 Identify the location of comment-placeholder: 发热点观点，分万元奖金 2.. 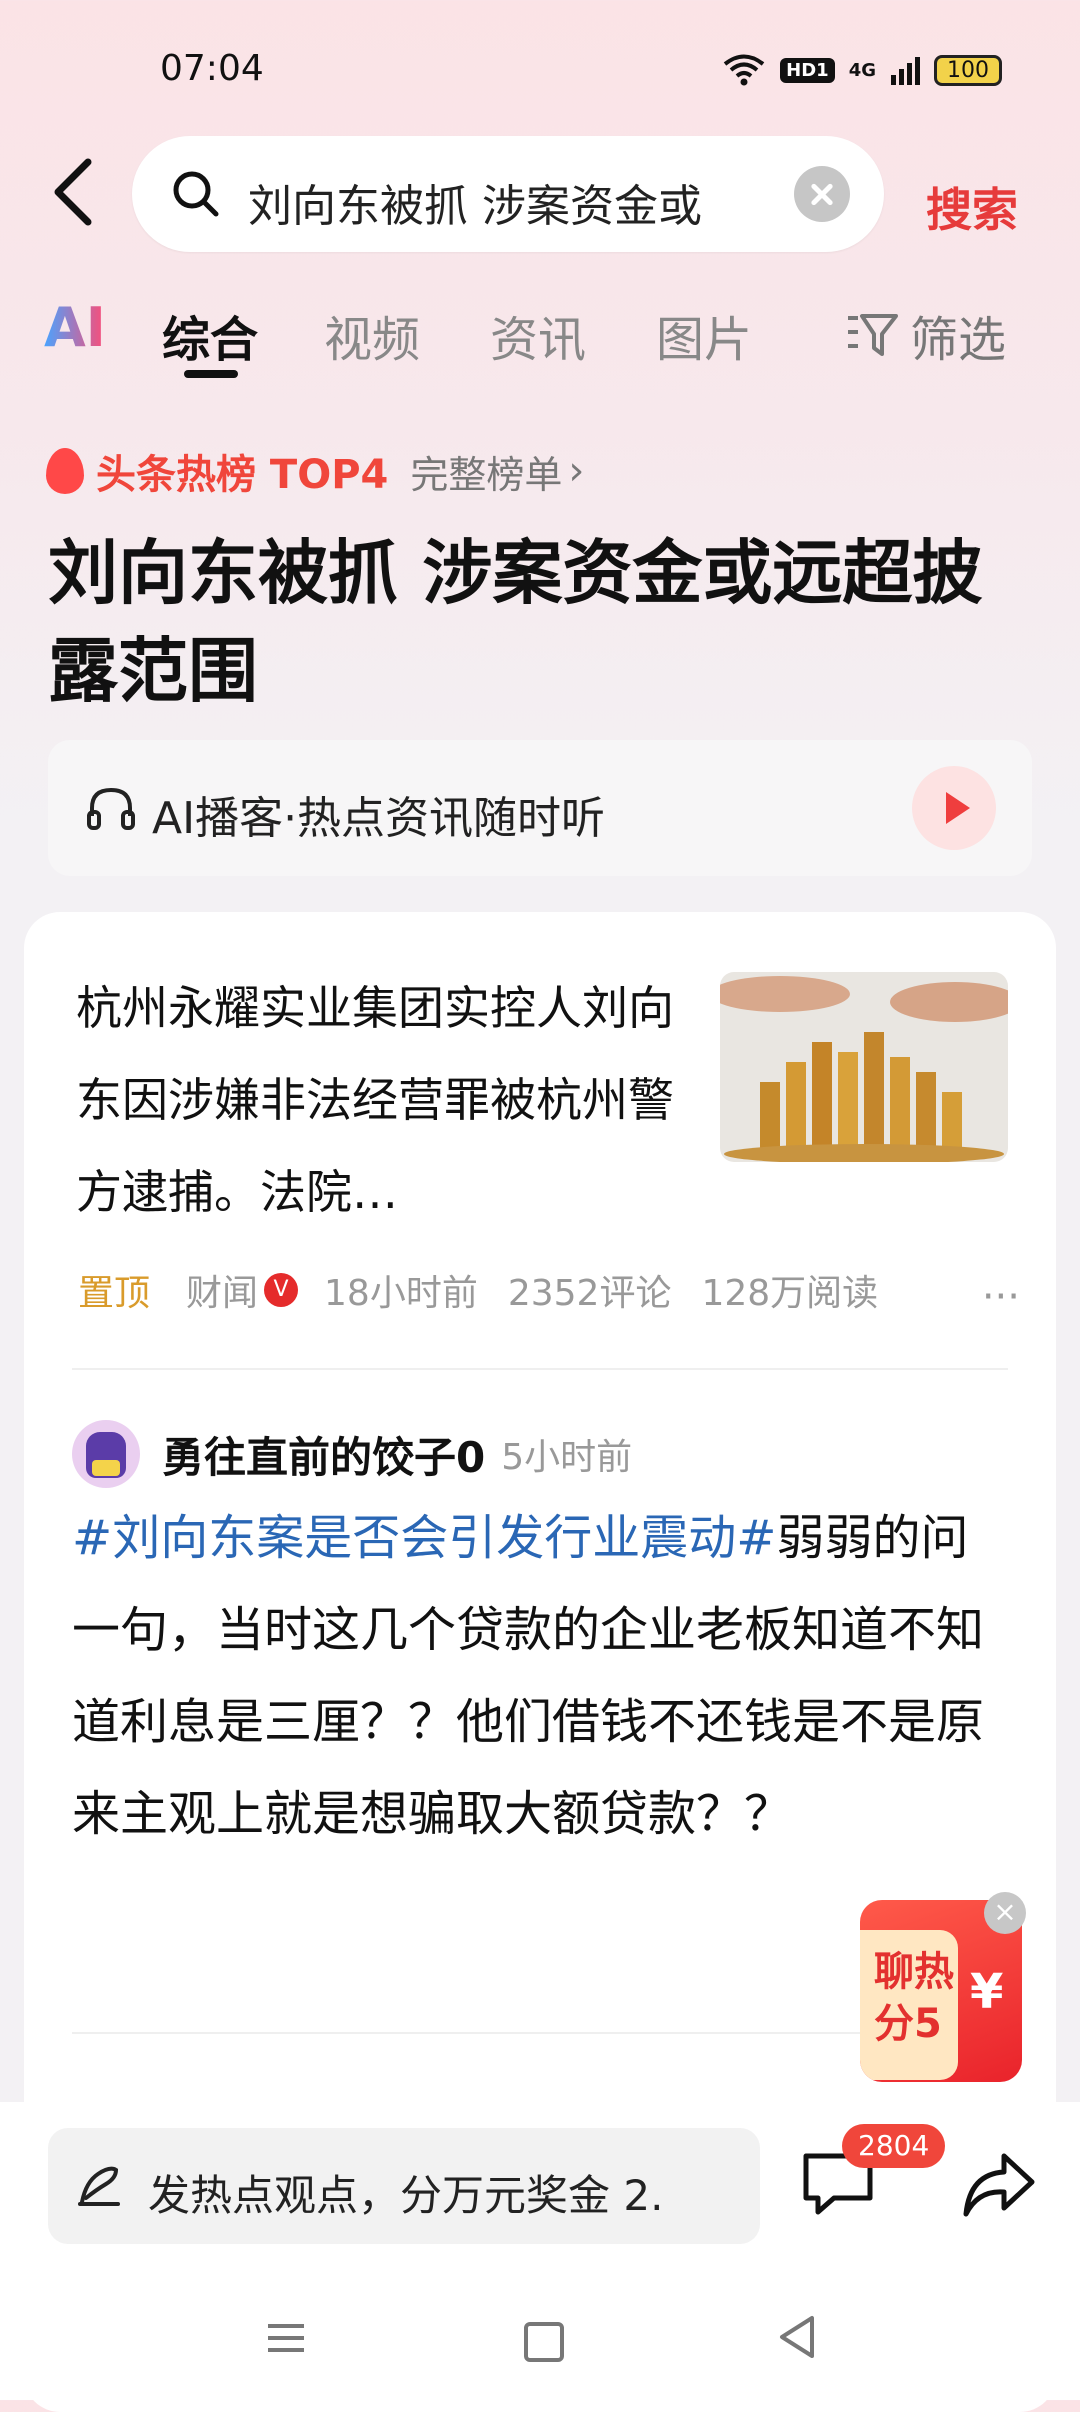
(406, 2195).